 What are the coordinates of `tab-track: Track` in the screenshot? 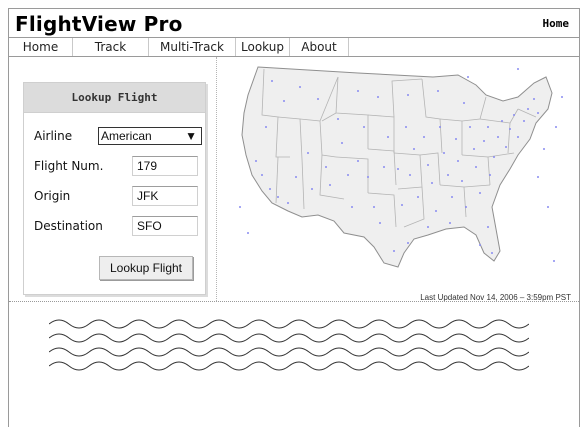 It's located at (111, 47).